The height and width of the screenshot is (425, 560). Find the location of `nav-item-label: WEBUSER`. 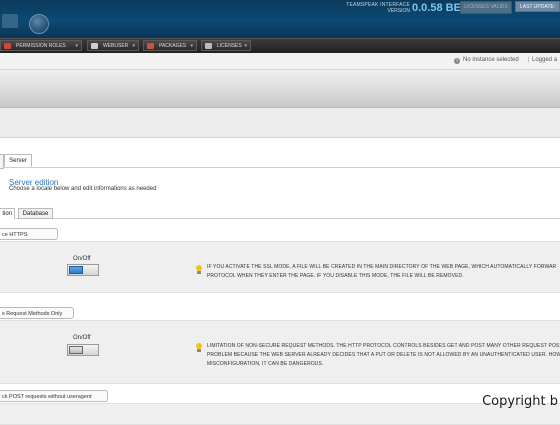

nav-item-label: WEBUSER is located at coordinates (116, 46).